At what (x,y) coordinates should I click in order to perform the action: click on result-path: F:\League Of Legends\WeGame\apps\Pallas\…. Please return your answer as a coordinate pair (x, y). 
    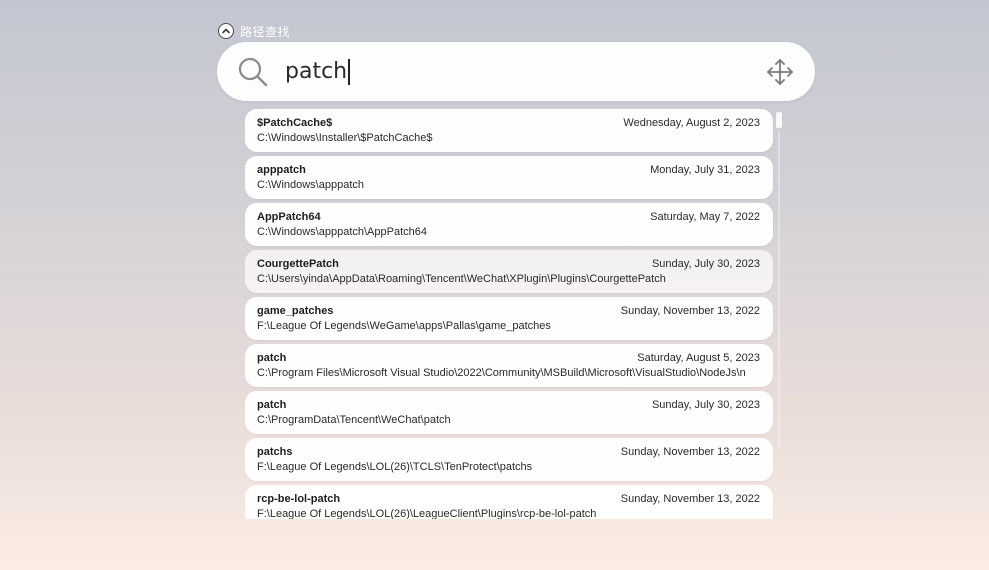
    Looking at the image, I should click on (404, 326).